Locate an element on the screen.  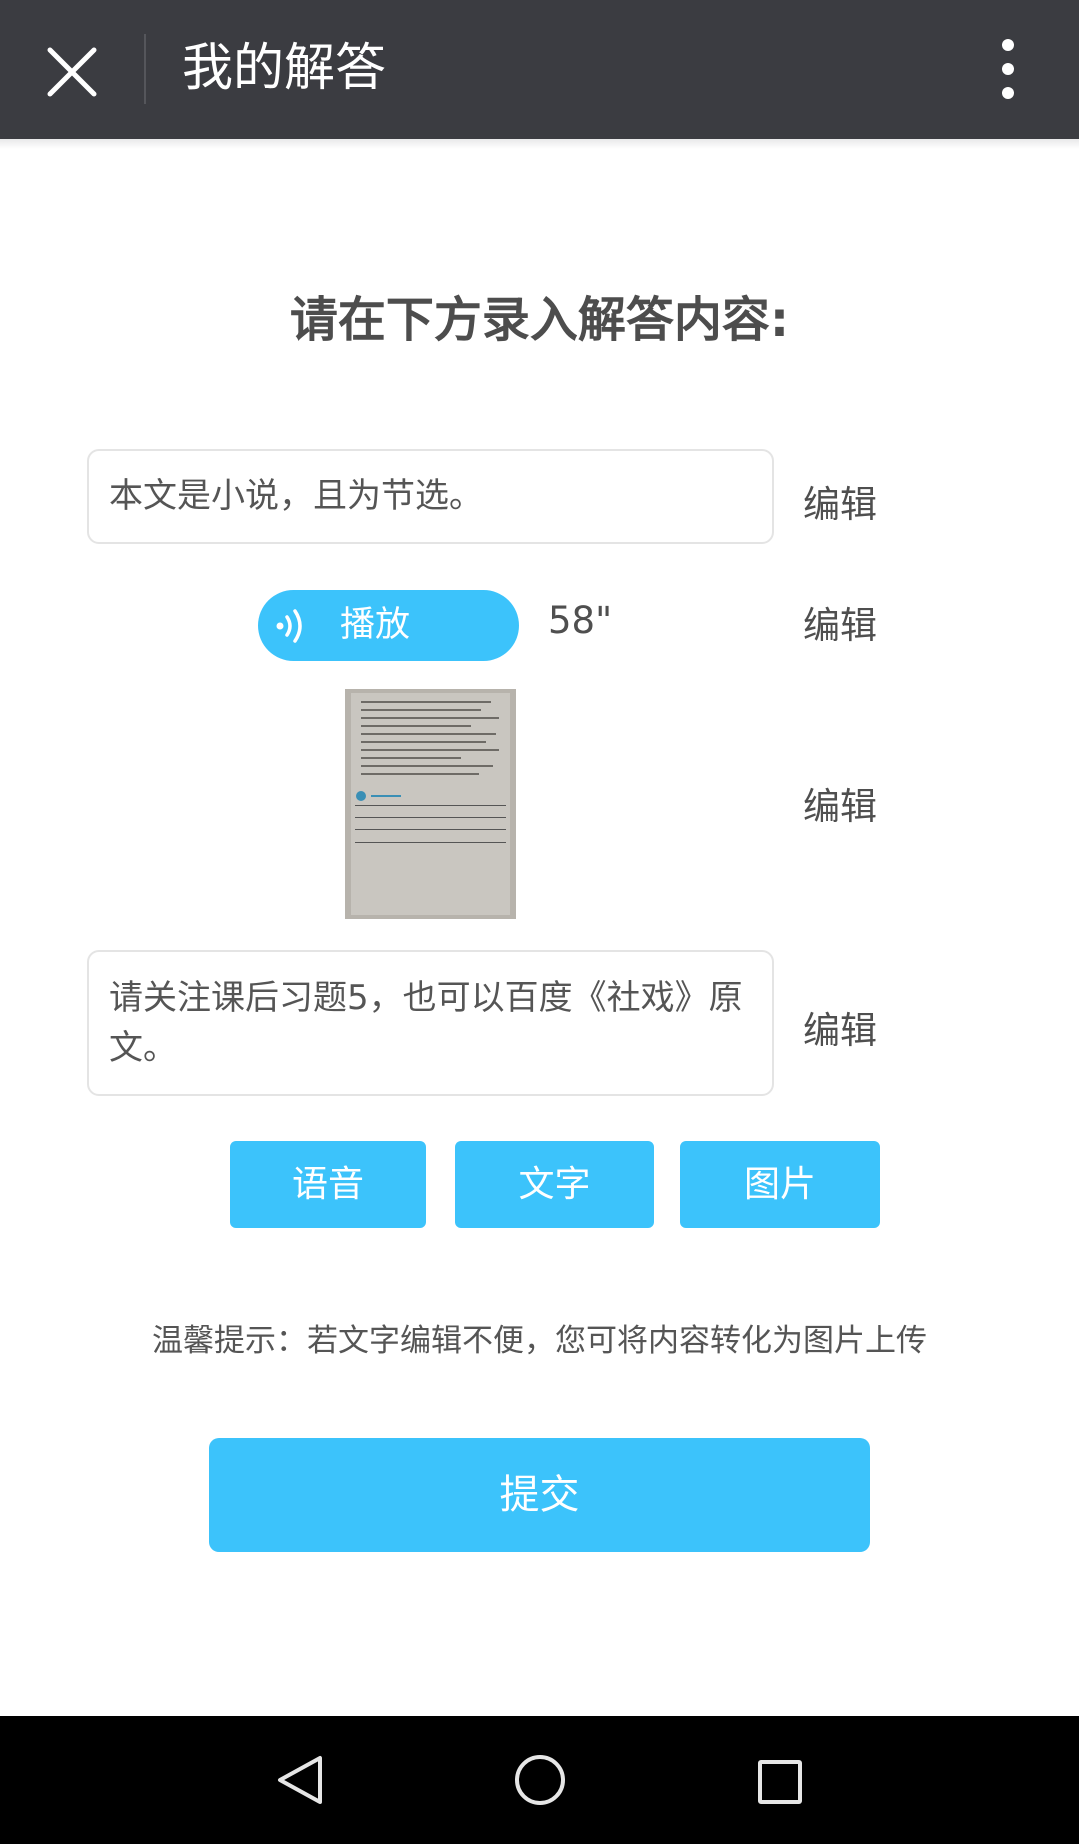
nav-recents-icon is located at coordinates (780, 1782).